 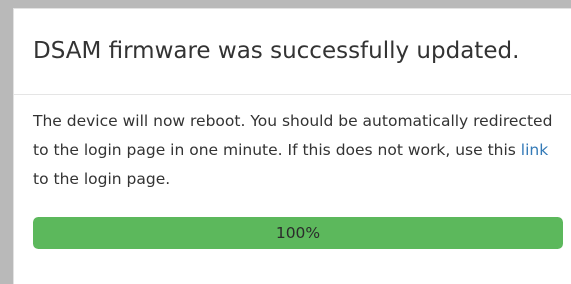 I want to click on login-page-link: link, so click(x=534, y=150).